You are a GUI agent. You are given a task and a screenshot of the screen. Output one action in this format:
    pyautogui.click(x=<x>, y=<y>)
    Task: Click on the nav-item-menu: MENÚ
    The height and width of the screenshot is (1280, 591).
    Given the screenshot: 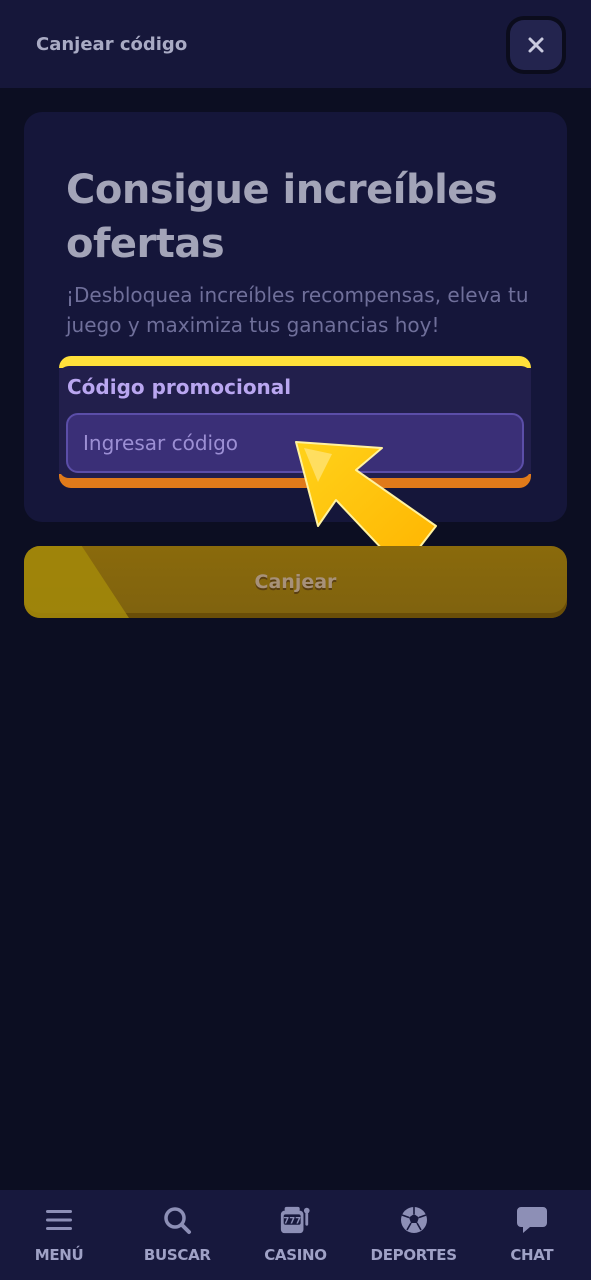 What is the action you would take?
    pyautogui.click(x=59, y=1235)
    